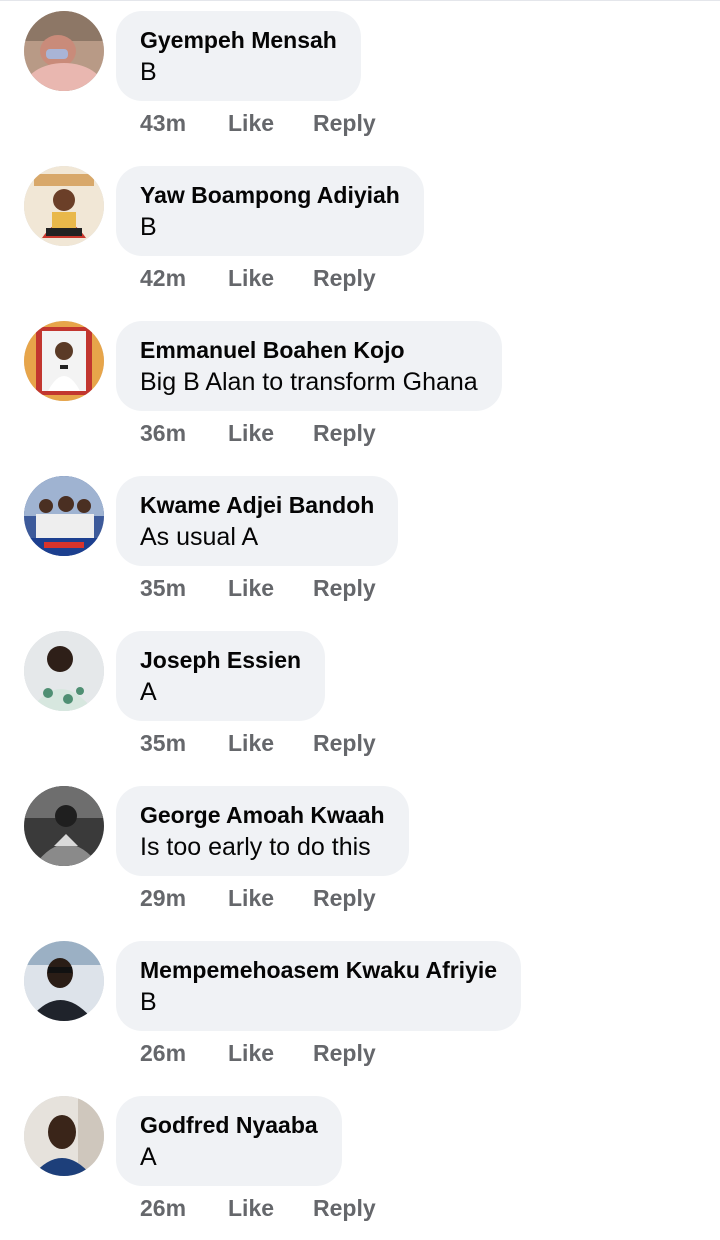  Describe the element at coordinates (184, 278) in the screenshot. I see `comment-time: 42m` at that location.